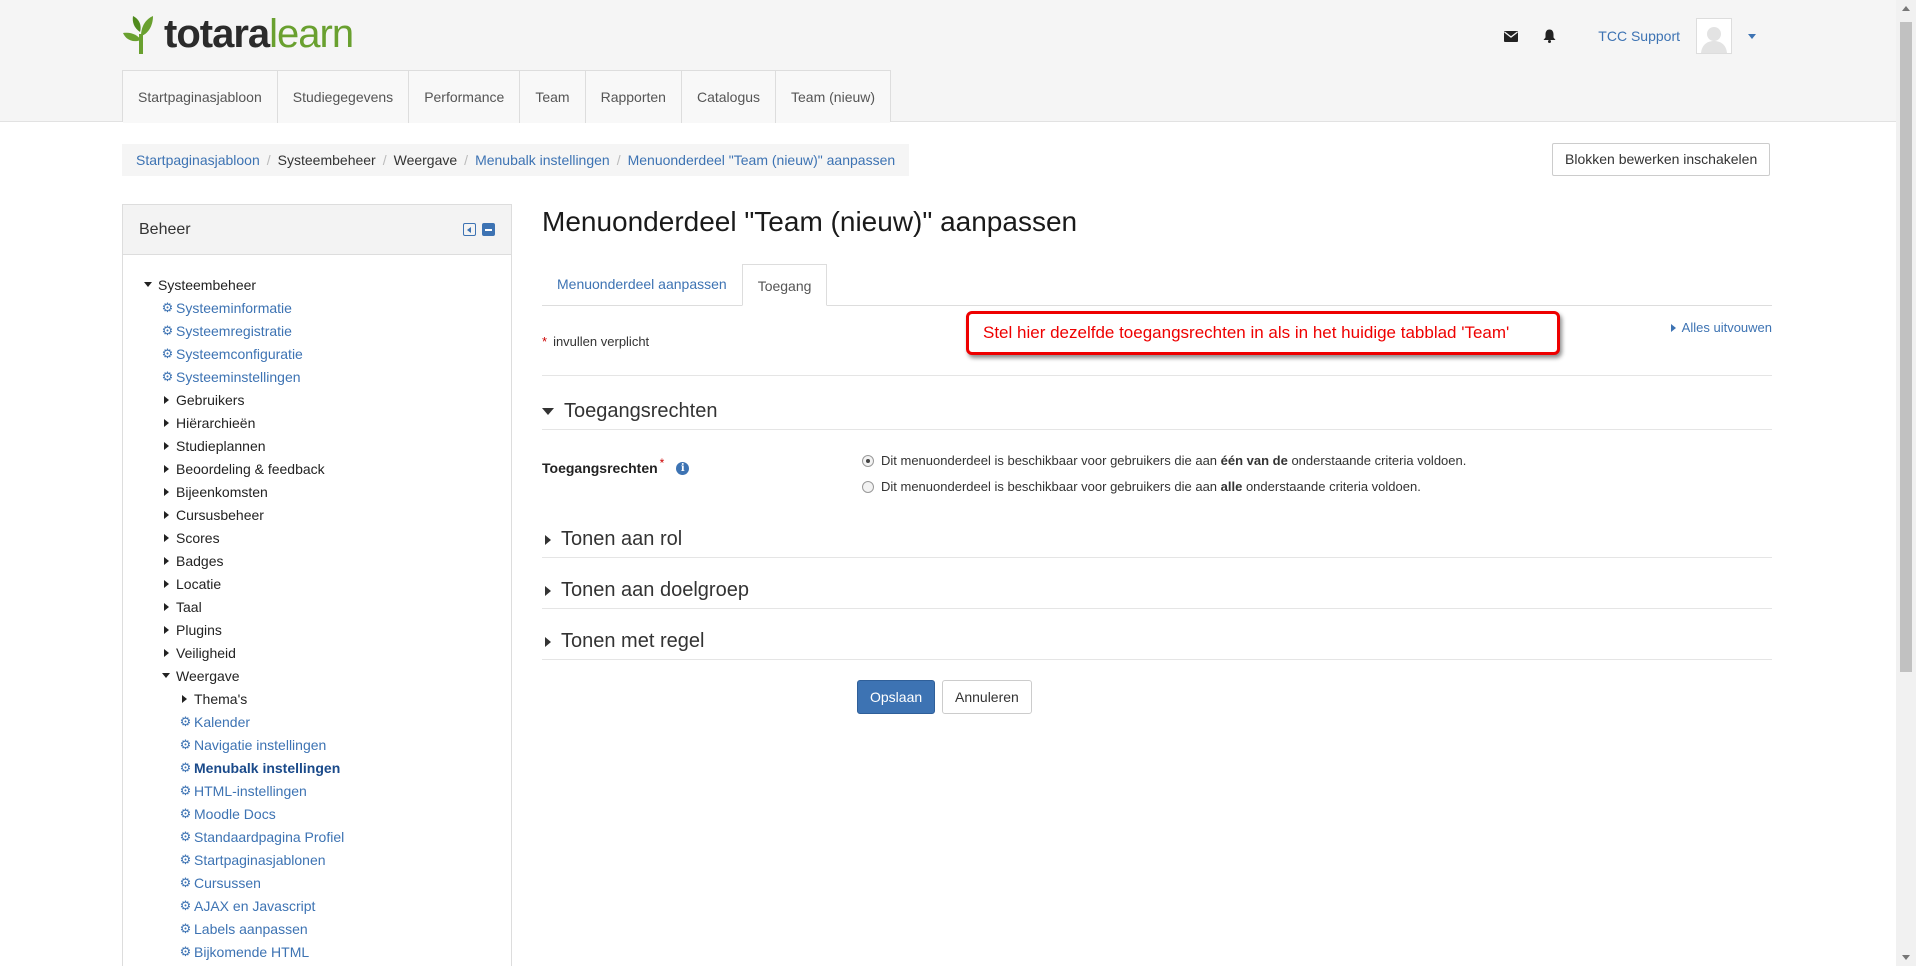  Describe the element at coordinates (633, 641) in the screenshot. I see `section-tonen-met-regel-title: Tonen met regel` at that location.